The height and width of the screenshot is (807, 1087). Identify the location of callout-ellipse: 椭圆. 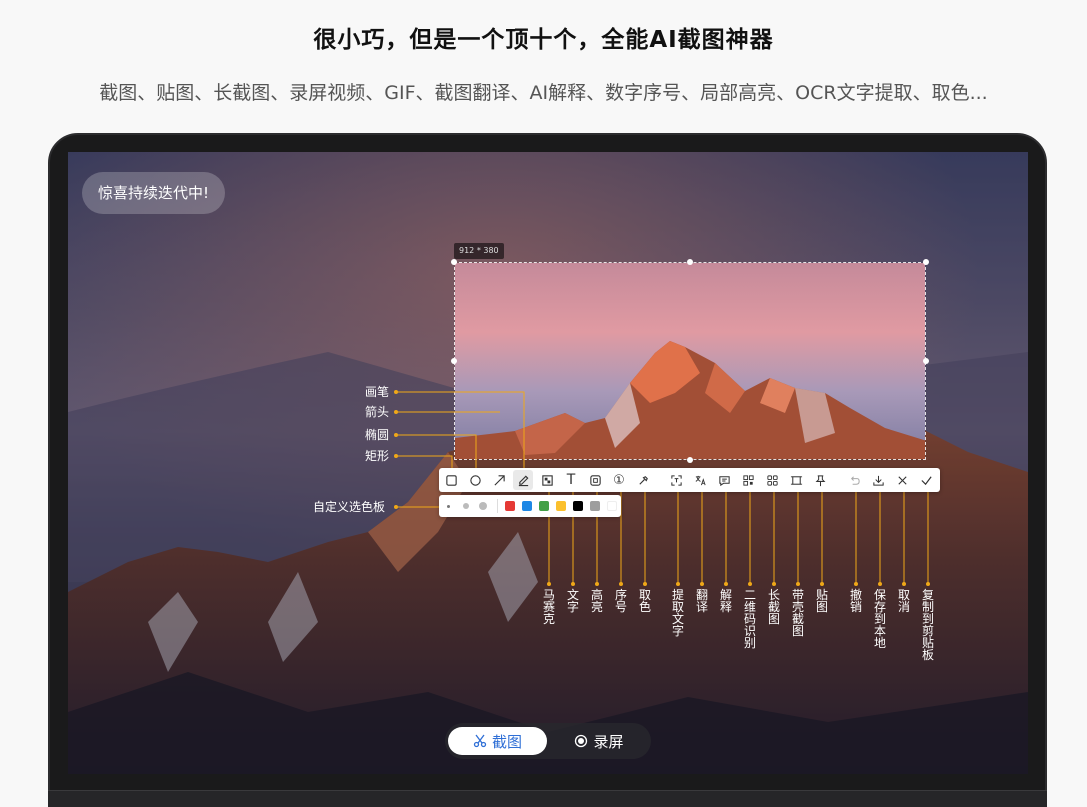
(377, 435).